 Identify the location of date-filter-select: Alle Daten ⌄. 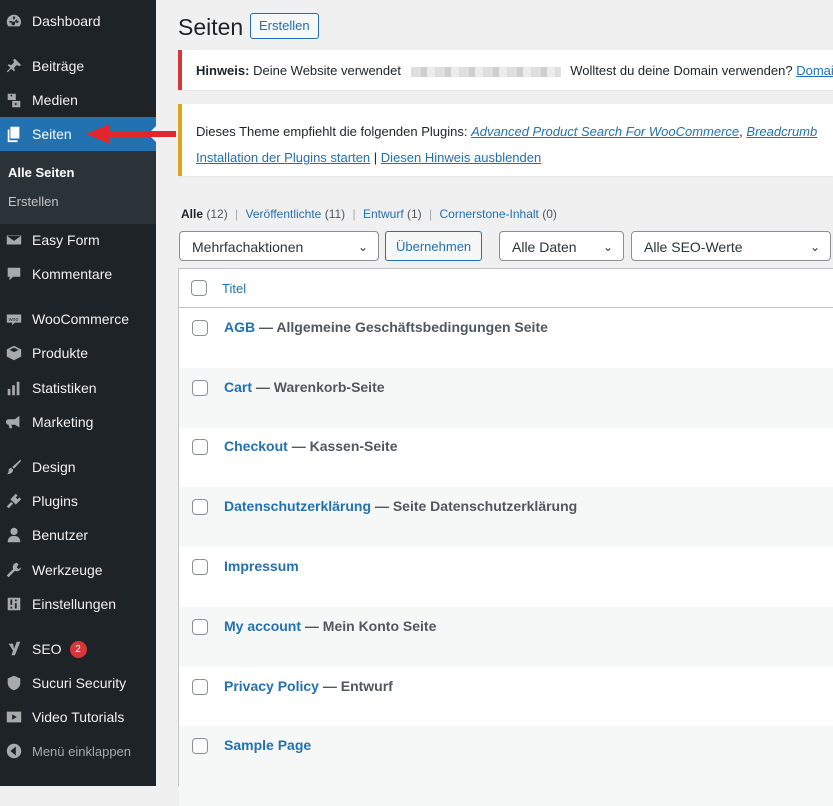
(561, 246).